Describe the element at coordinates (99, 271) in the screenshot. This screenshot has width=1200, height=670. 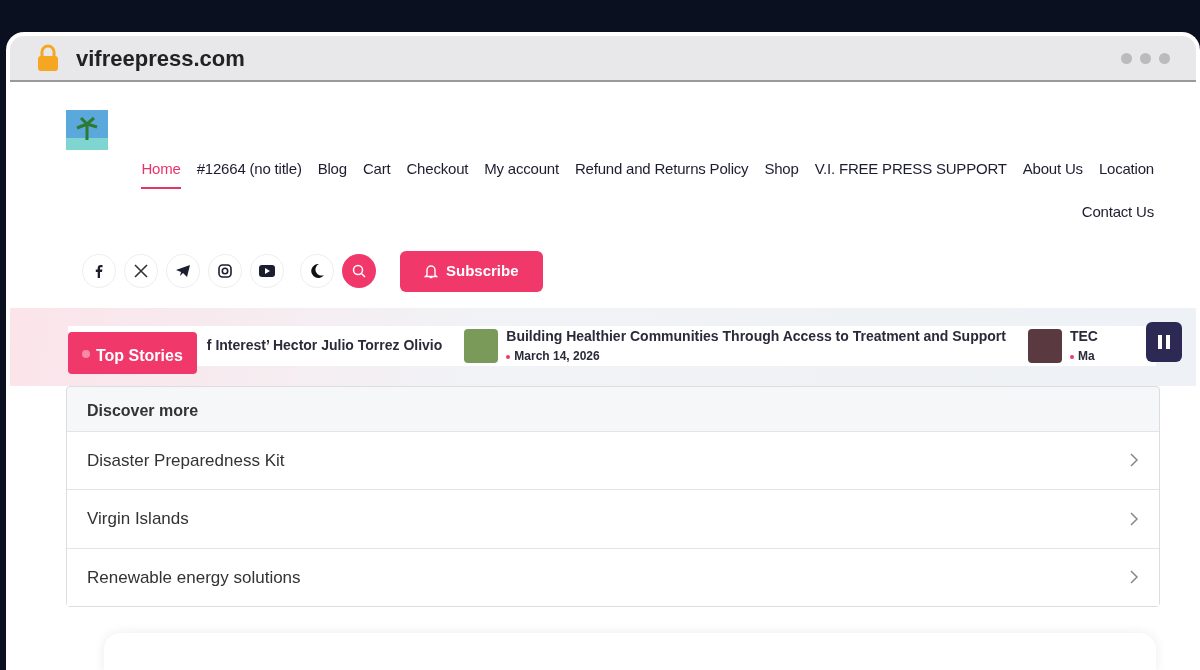
I see `facebook-icon` at that location.